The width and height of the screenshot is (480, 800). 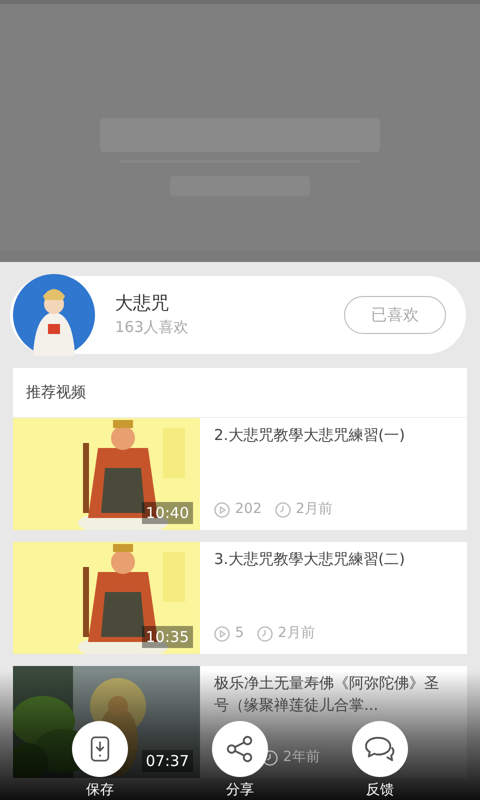 What do you see at coordinates (167, 761) in the screenshot?
I see `video-duration: 07:37` at bounding box center [167, 761].